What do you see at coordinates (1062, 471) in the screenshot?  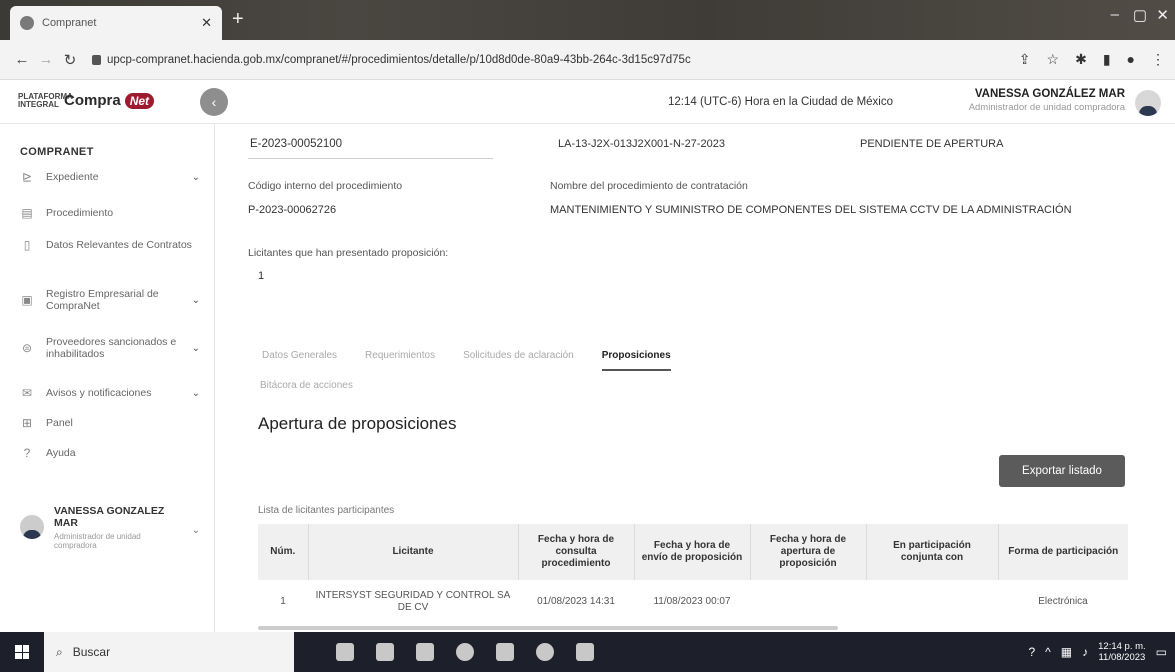 I see `export-list-button: Exportar listado` at bounding box center [1062, 471].